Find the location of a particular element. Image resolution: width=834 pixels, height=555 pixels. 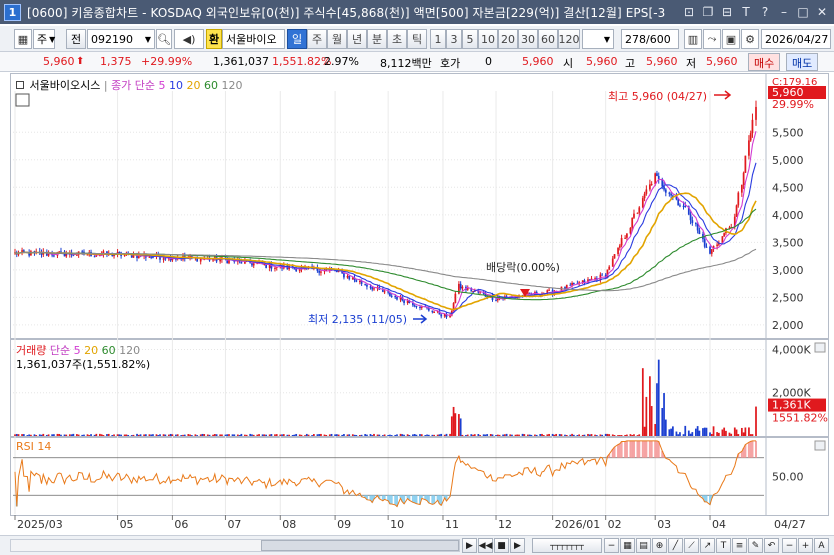

layout-icon: ▤ is located at coordinates (643, 545).